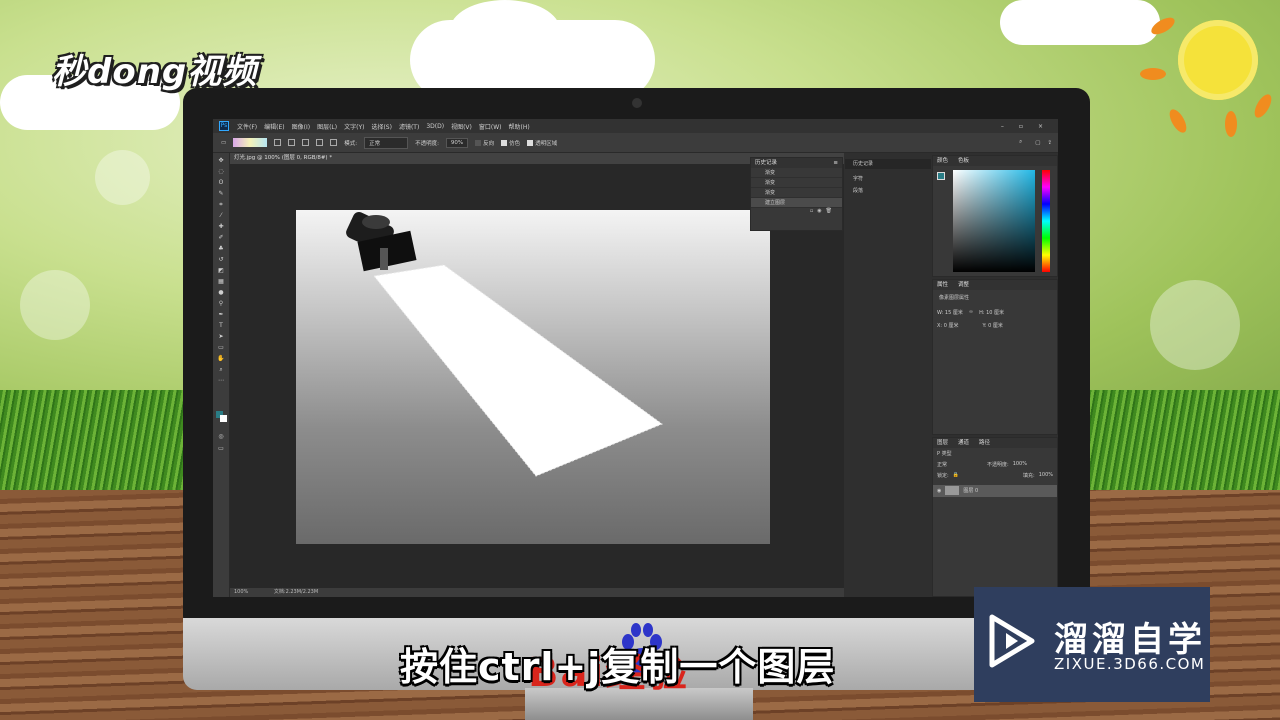  Describe the element at coordinates (221, 237) in the screenshot. I see `brush-tool-icon: ✐` at that location.